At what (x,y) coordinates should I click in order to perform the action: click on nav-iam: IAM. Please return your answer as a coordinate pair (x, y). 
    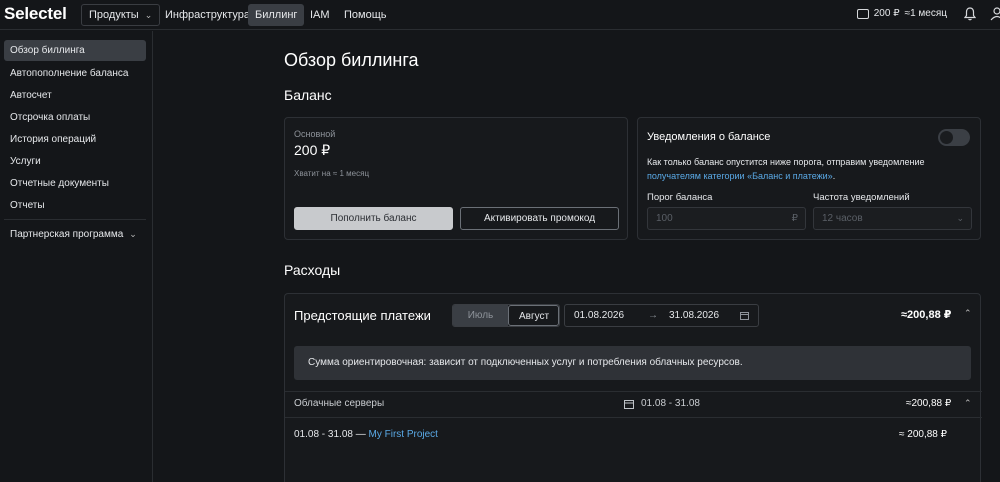
    Looking at the image, I should click on (320, 15).